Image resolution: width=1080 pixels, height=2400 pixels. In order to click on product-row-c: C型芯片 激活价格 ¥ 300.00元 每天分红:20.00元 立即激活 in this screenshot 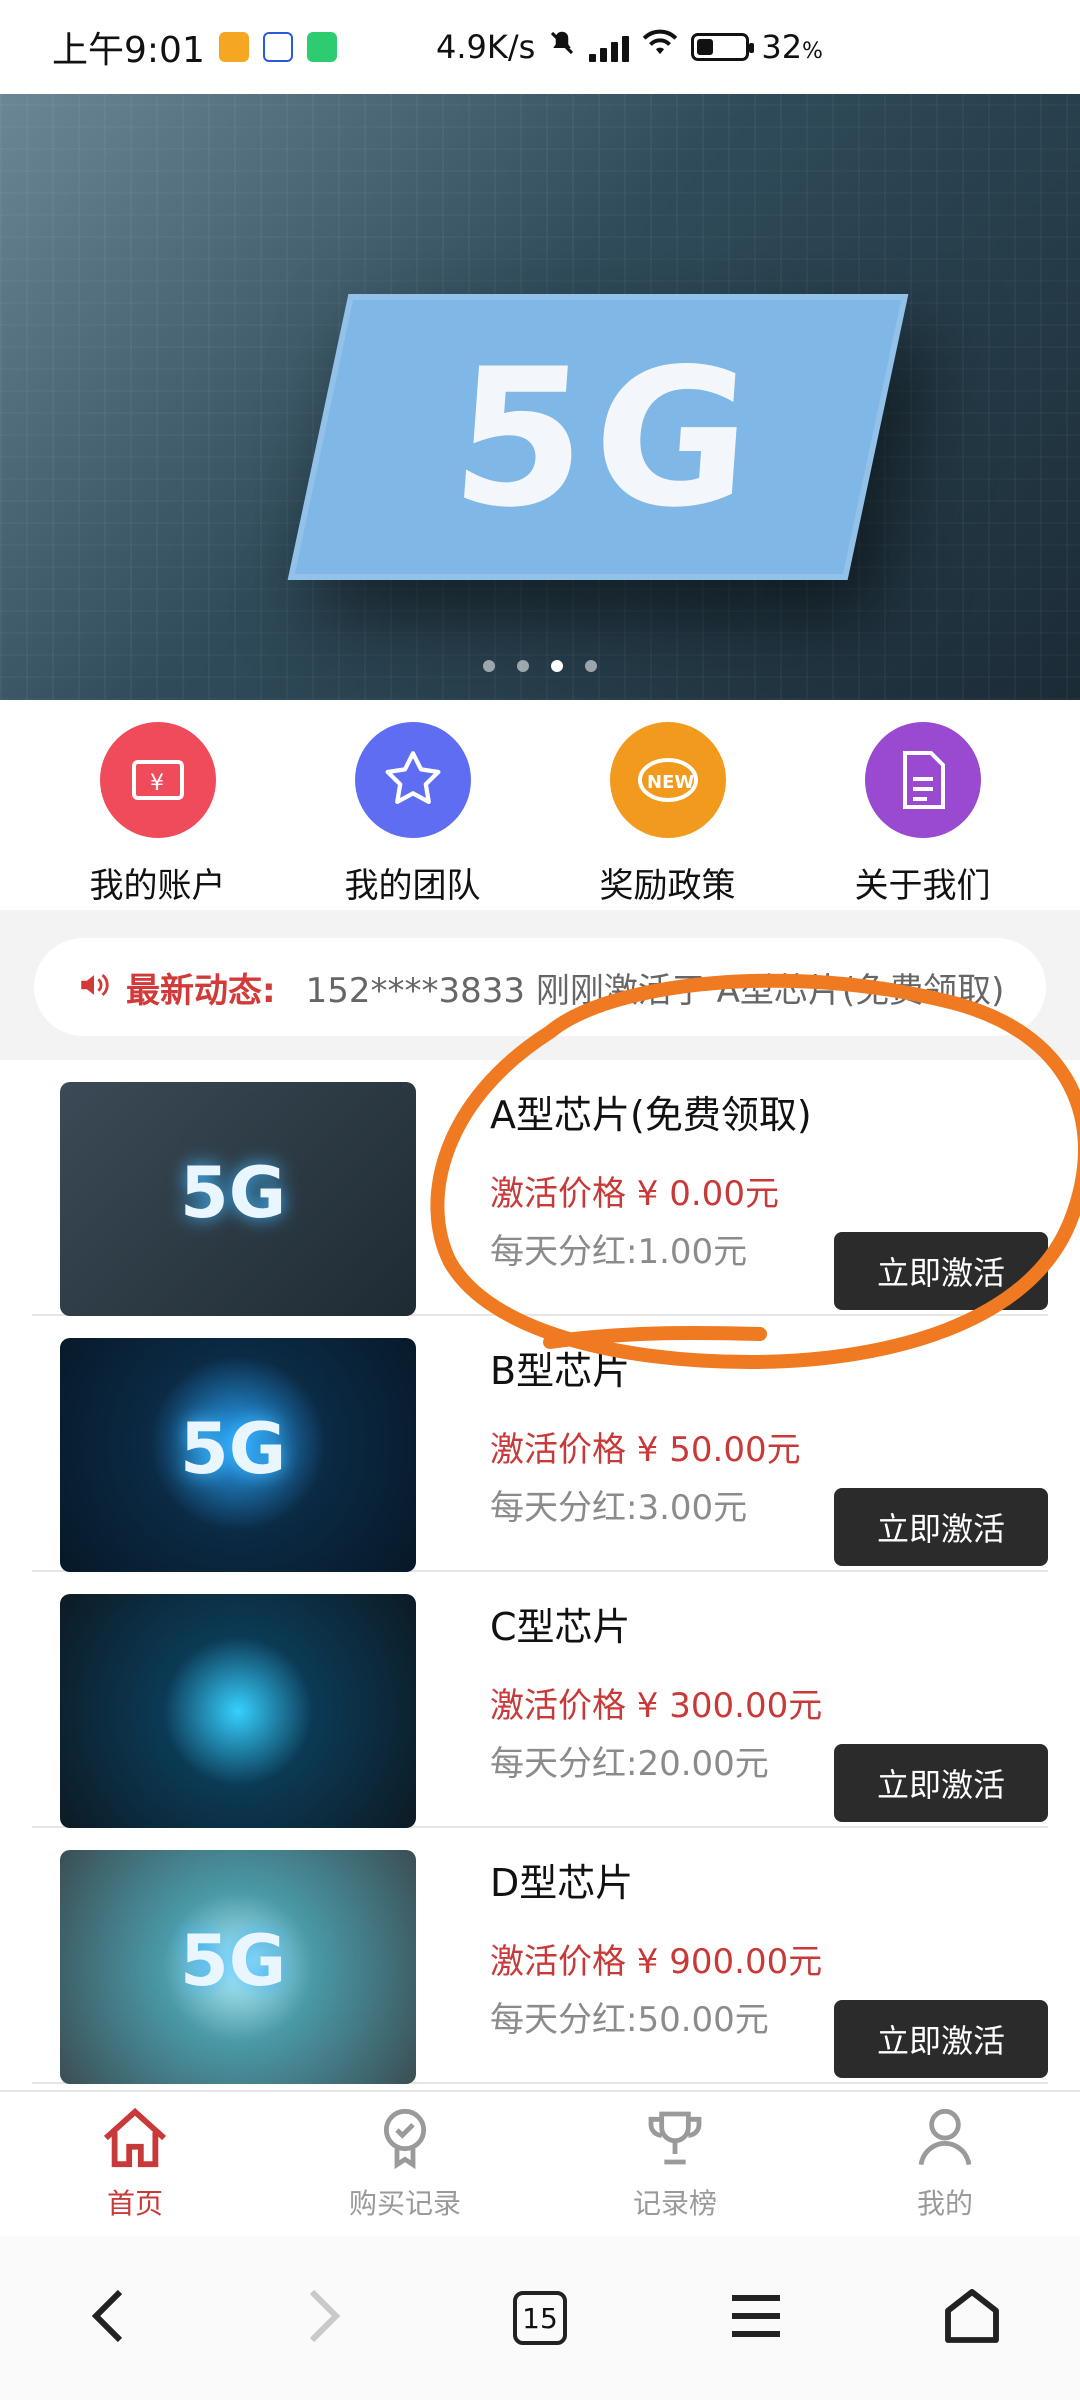, I will do `click(540, 1700)`.